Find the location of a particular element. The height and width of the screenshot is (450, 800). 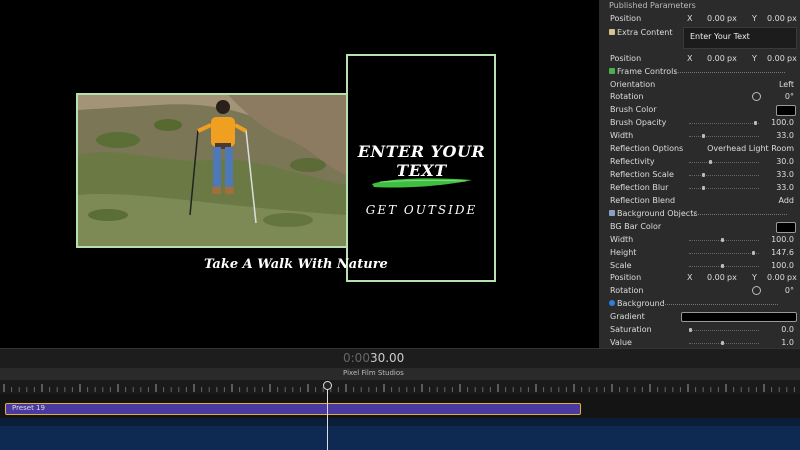

bg-scale-row: Scale 100.0 is located at coordinates (699, 266).